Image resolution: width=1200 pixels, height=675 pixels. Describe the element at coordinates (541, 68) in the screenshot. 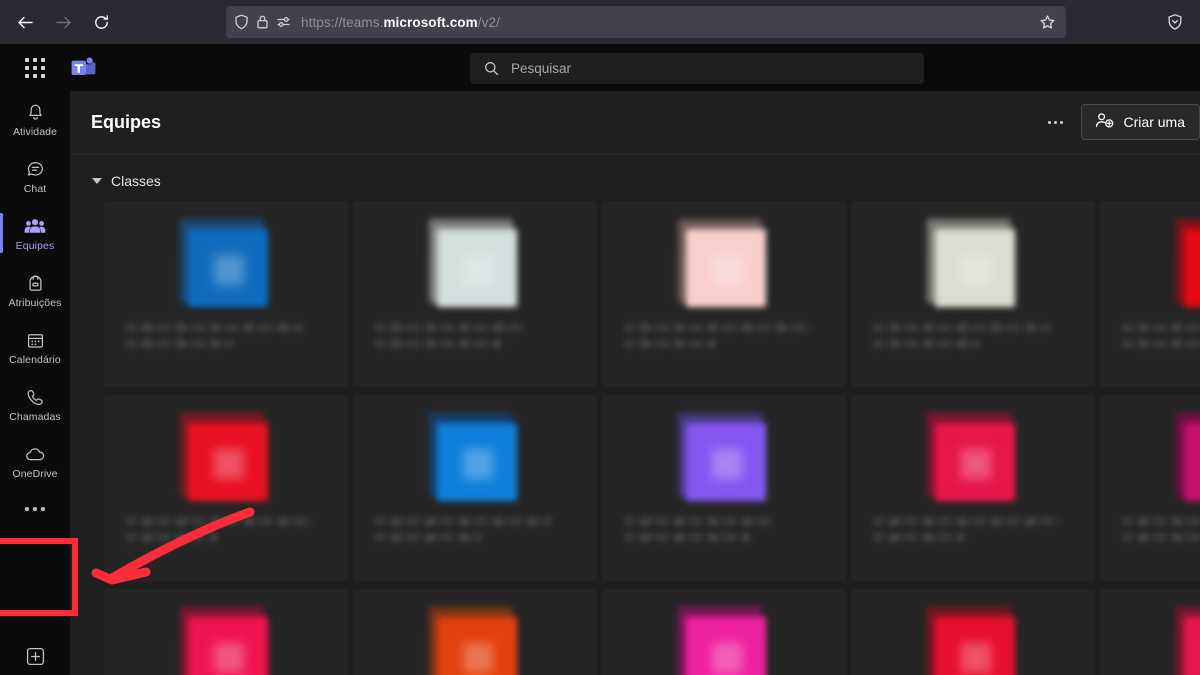

I see `search-placeholder: Pesquisar` at that location.